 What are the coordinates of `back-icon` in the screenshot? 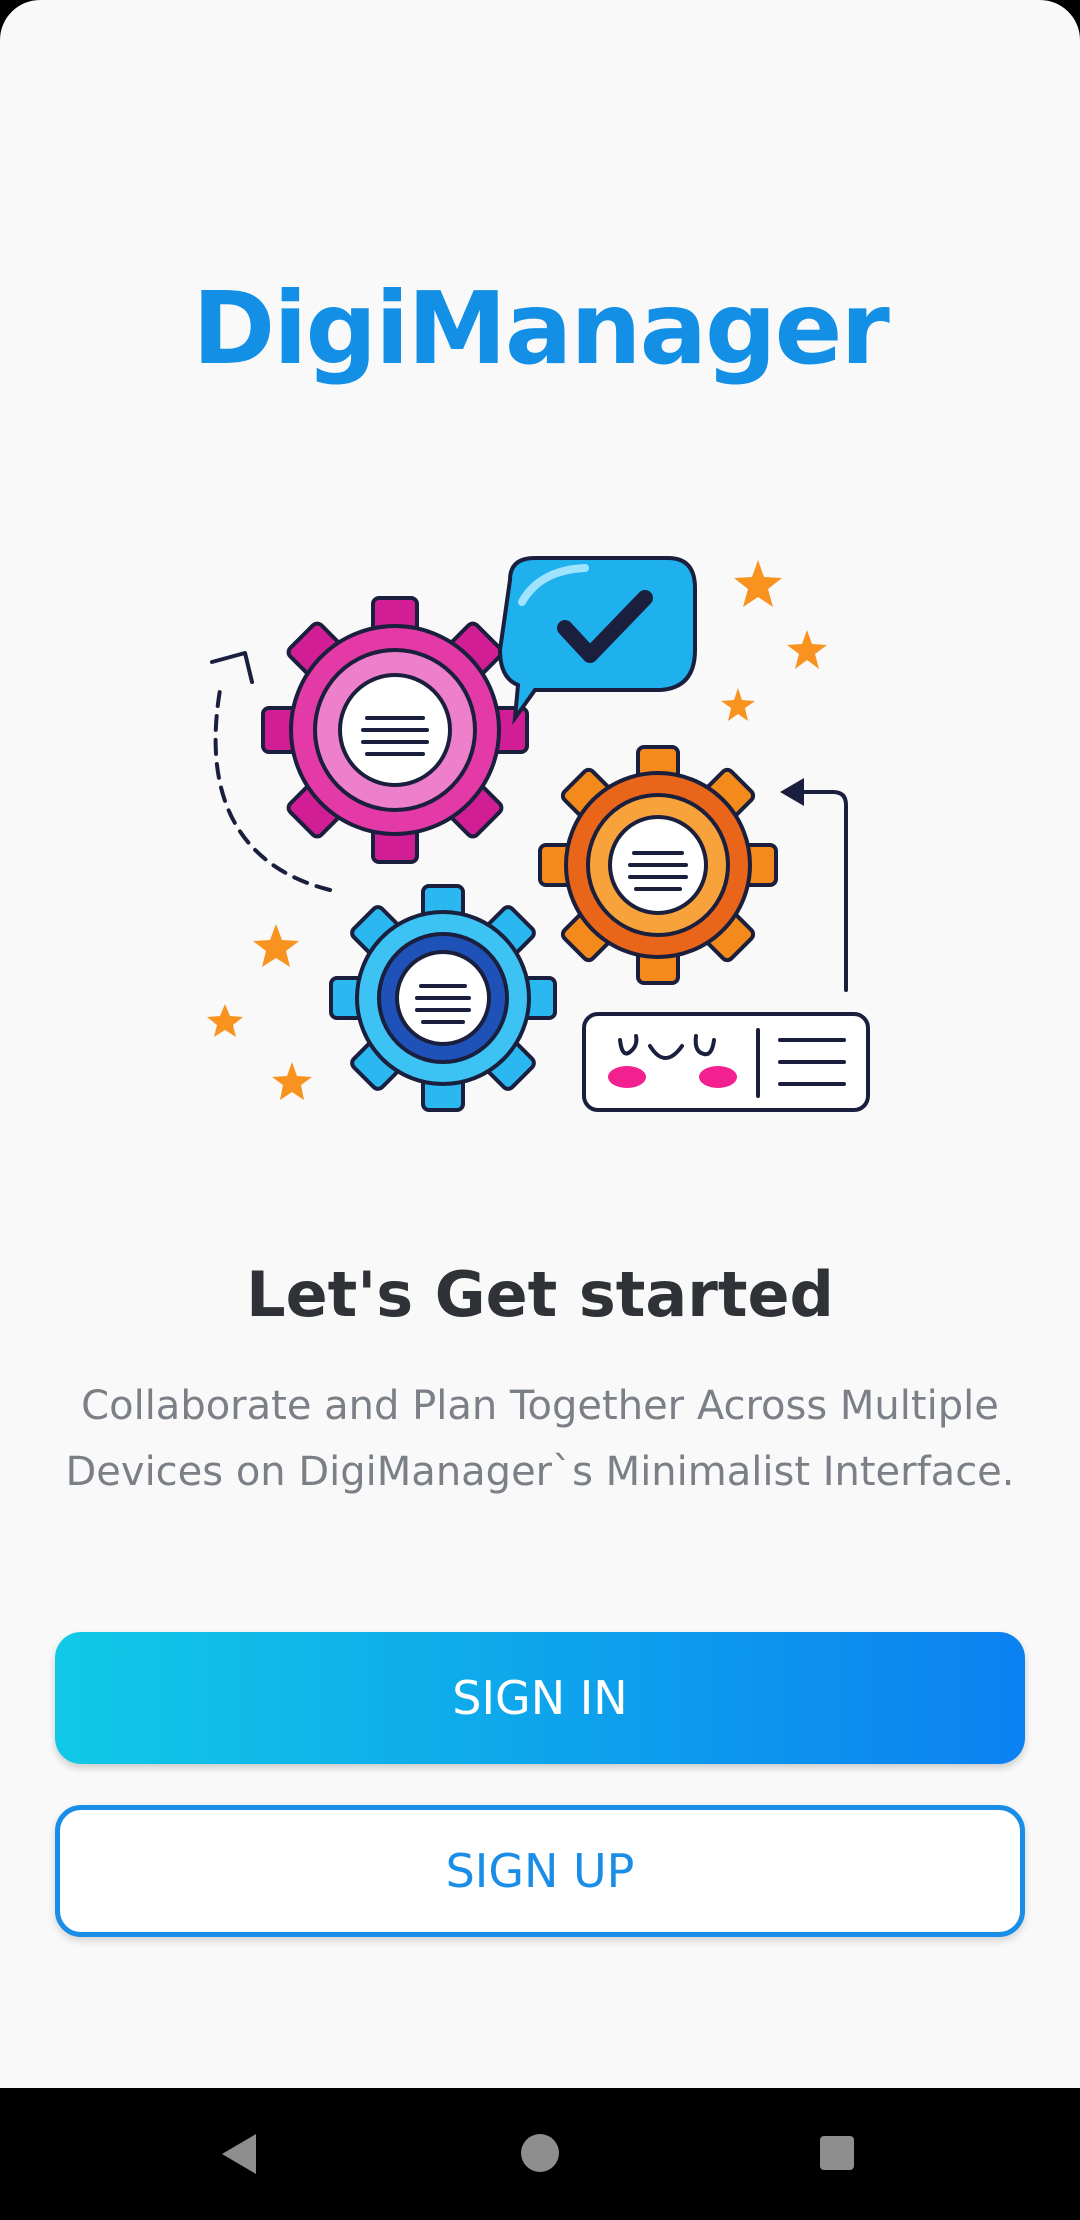 It's located at (239, 2154).